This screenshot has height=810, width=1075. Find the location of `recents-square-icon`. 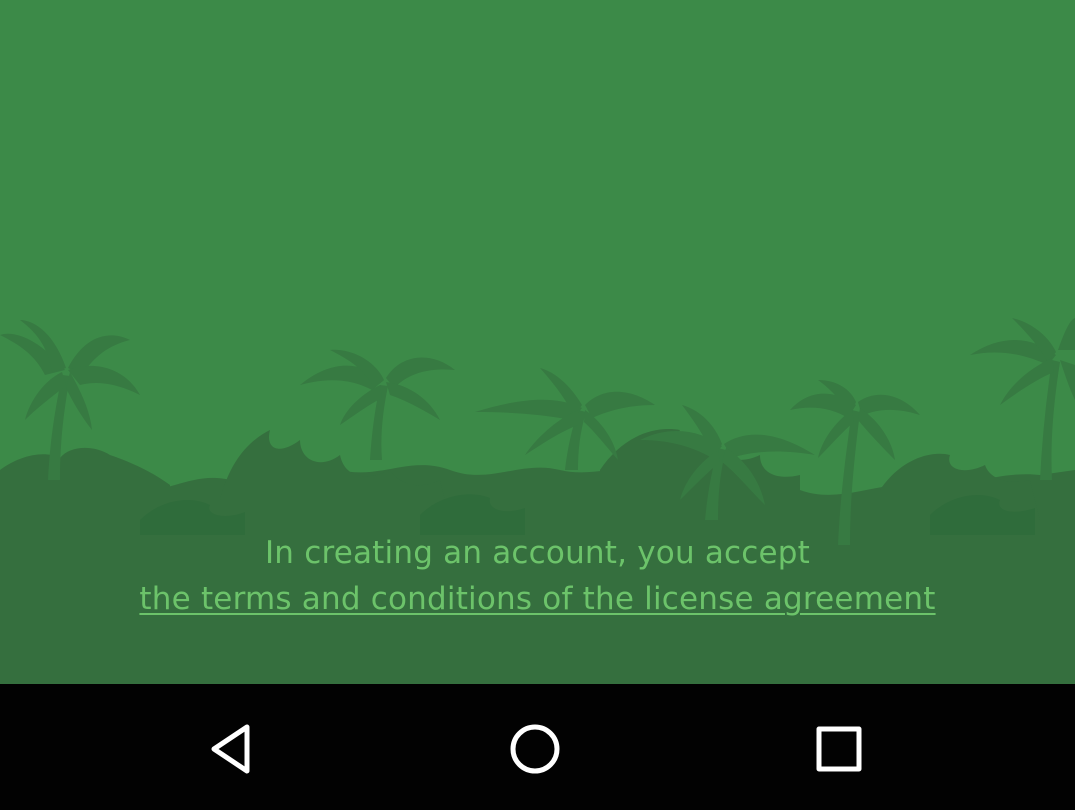

recents-square-icon is located at coordinates (839, 749).